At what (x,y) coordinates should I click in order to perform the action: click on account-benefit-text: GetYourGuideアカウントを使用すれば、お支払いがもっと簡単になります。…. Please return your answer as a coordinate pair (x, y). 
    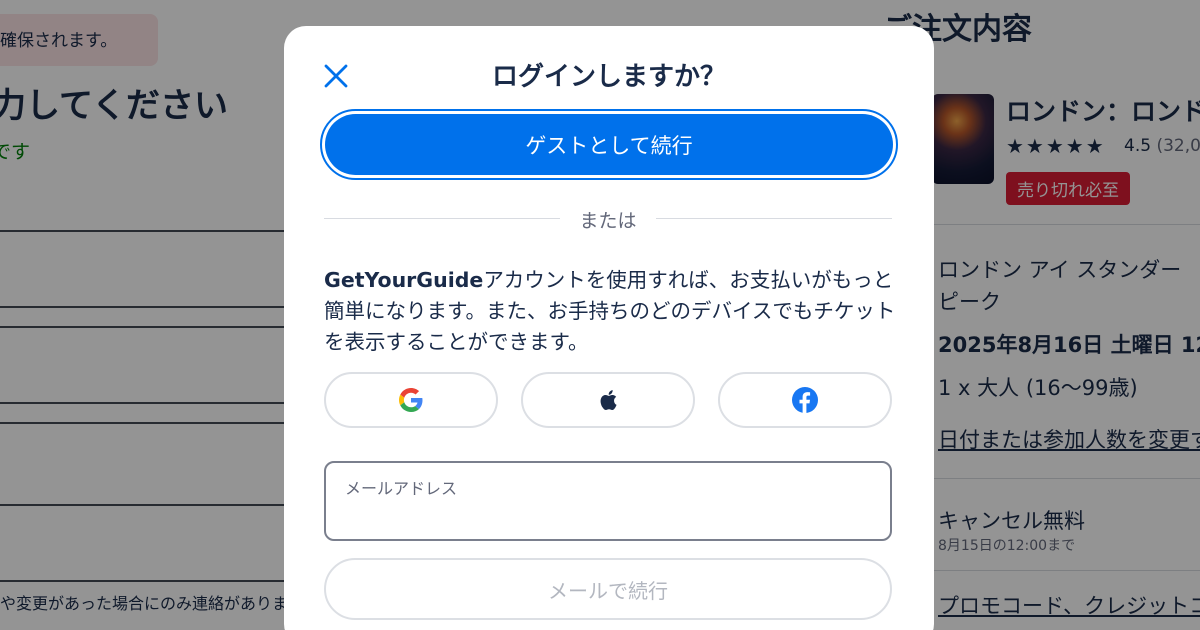
    Looking at the image, I should click on (611, 311).